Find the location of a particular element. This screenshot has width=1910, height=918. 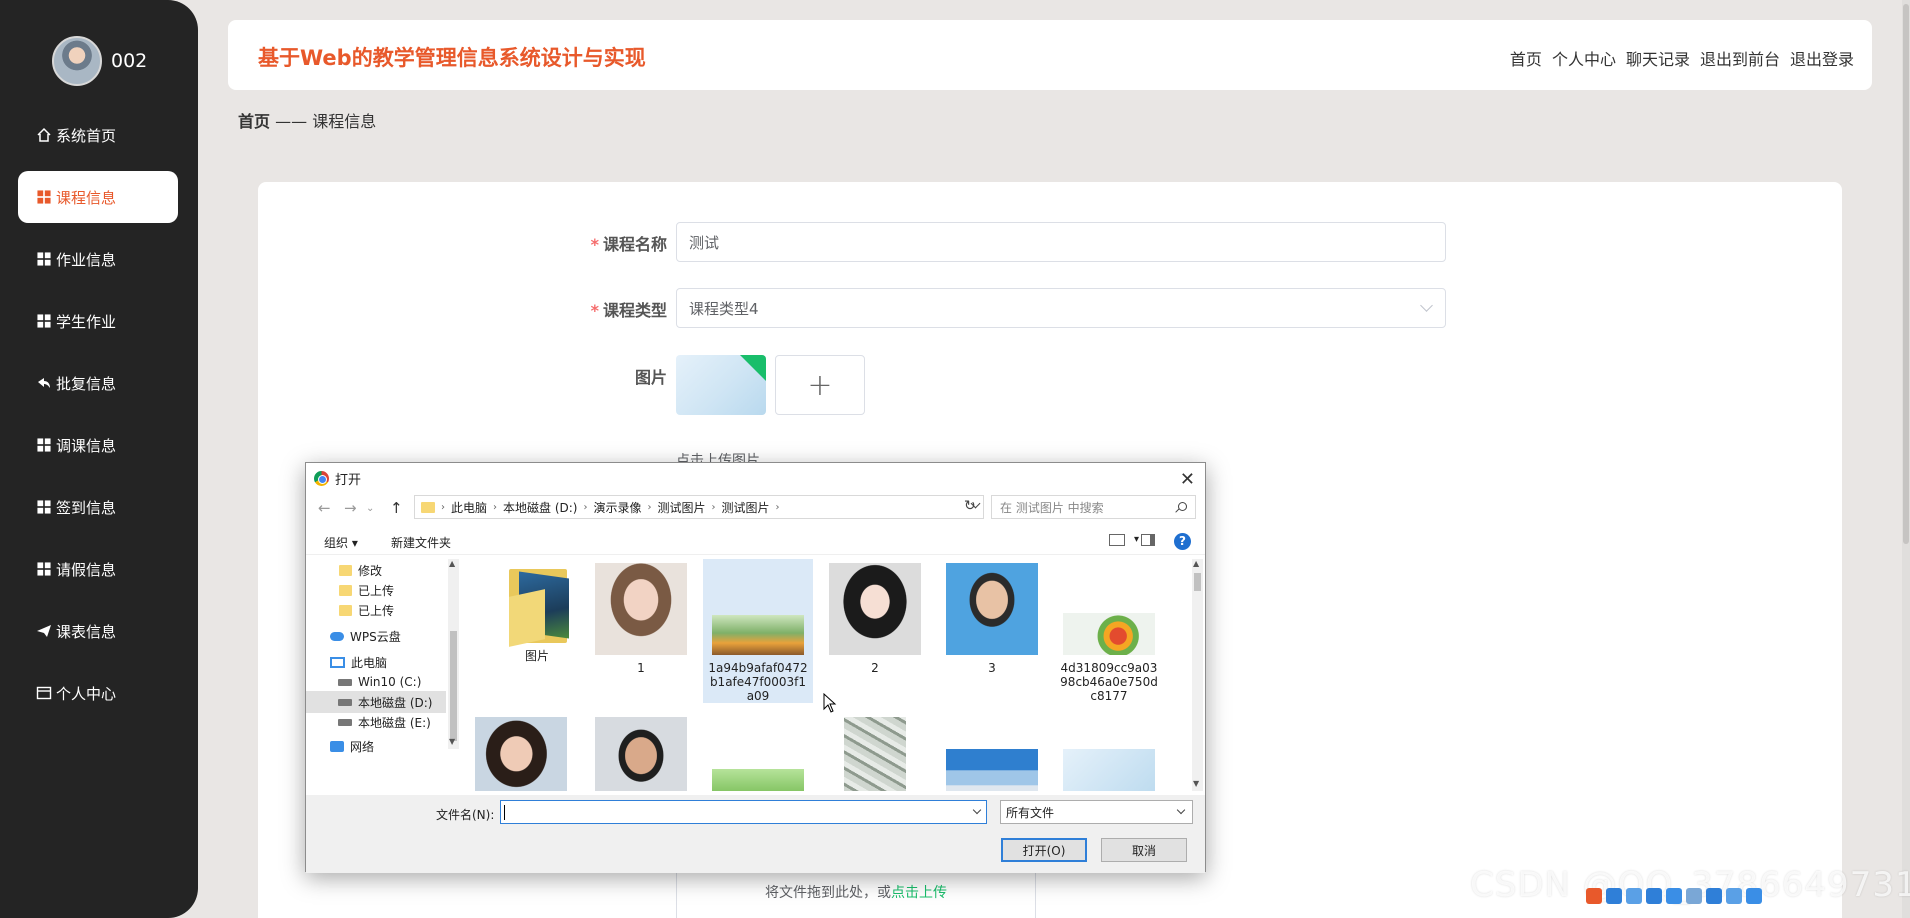

path-segment: 演示录像 is located at coordinates (617, 507).